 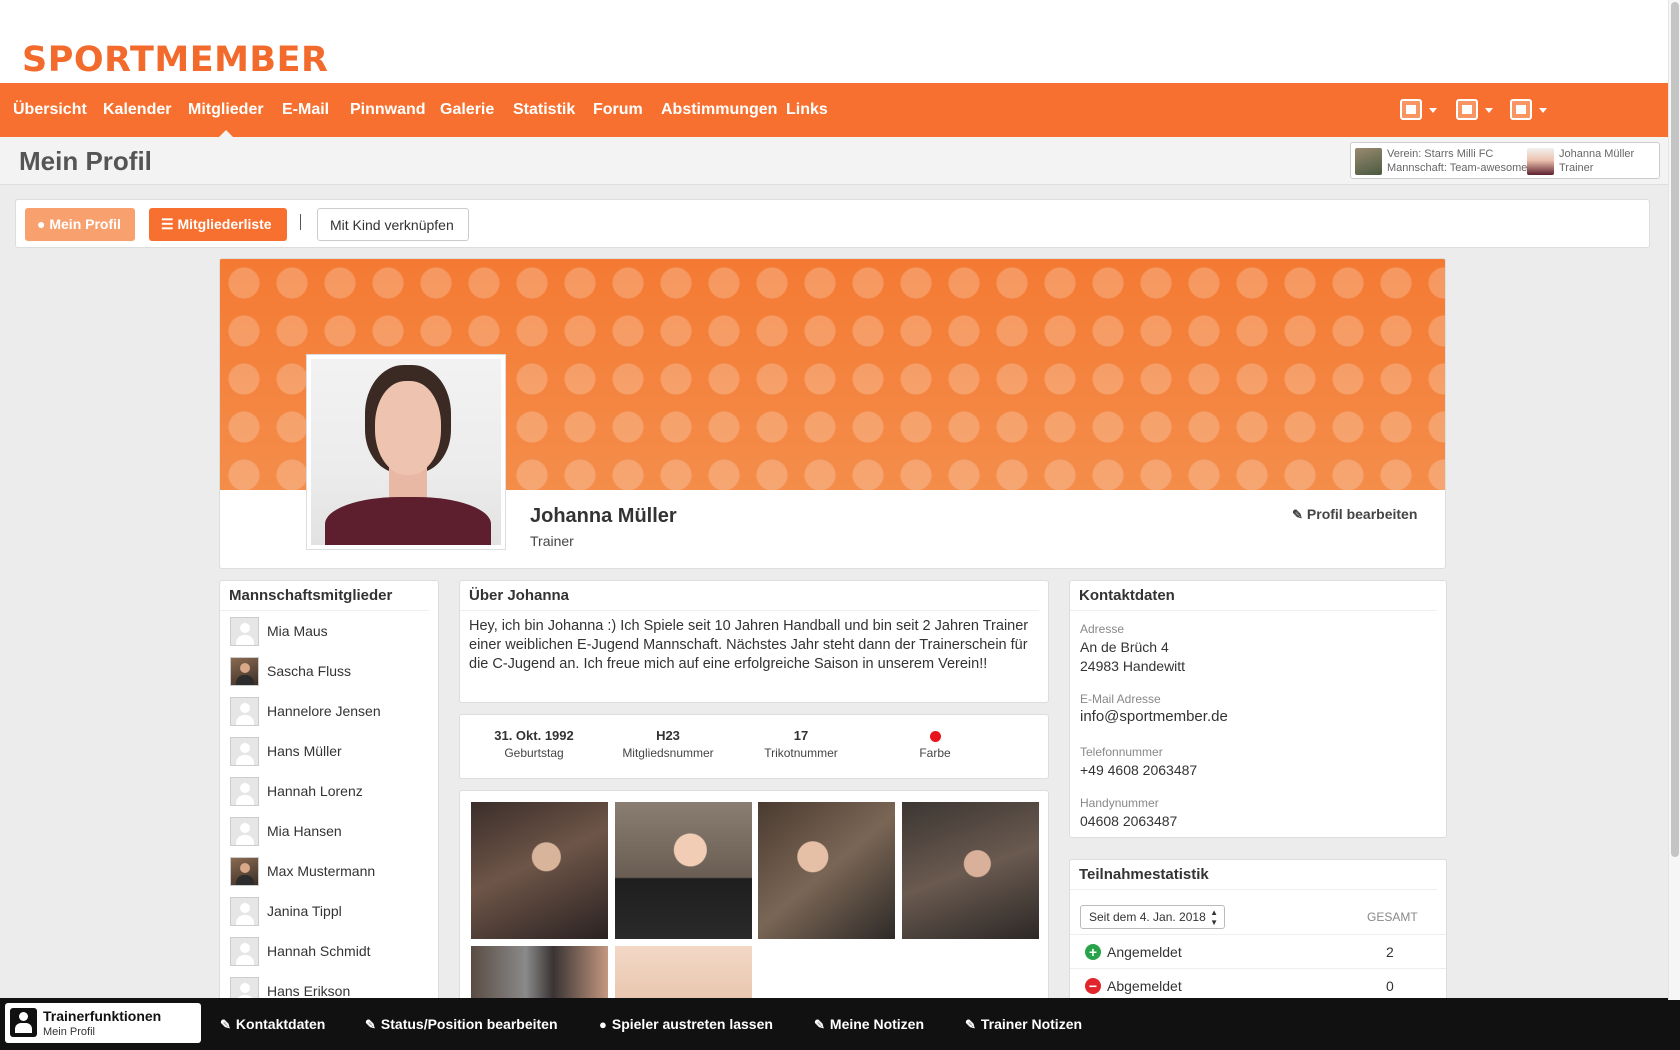 What do you see at coordinates (686, 1024) in the screenshot?
I see `remove-player-button: ● Spieler austreten lassen` at bounding box center [686, 1024].